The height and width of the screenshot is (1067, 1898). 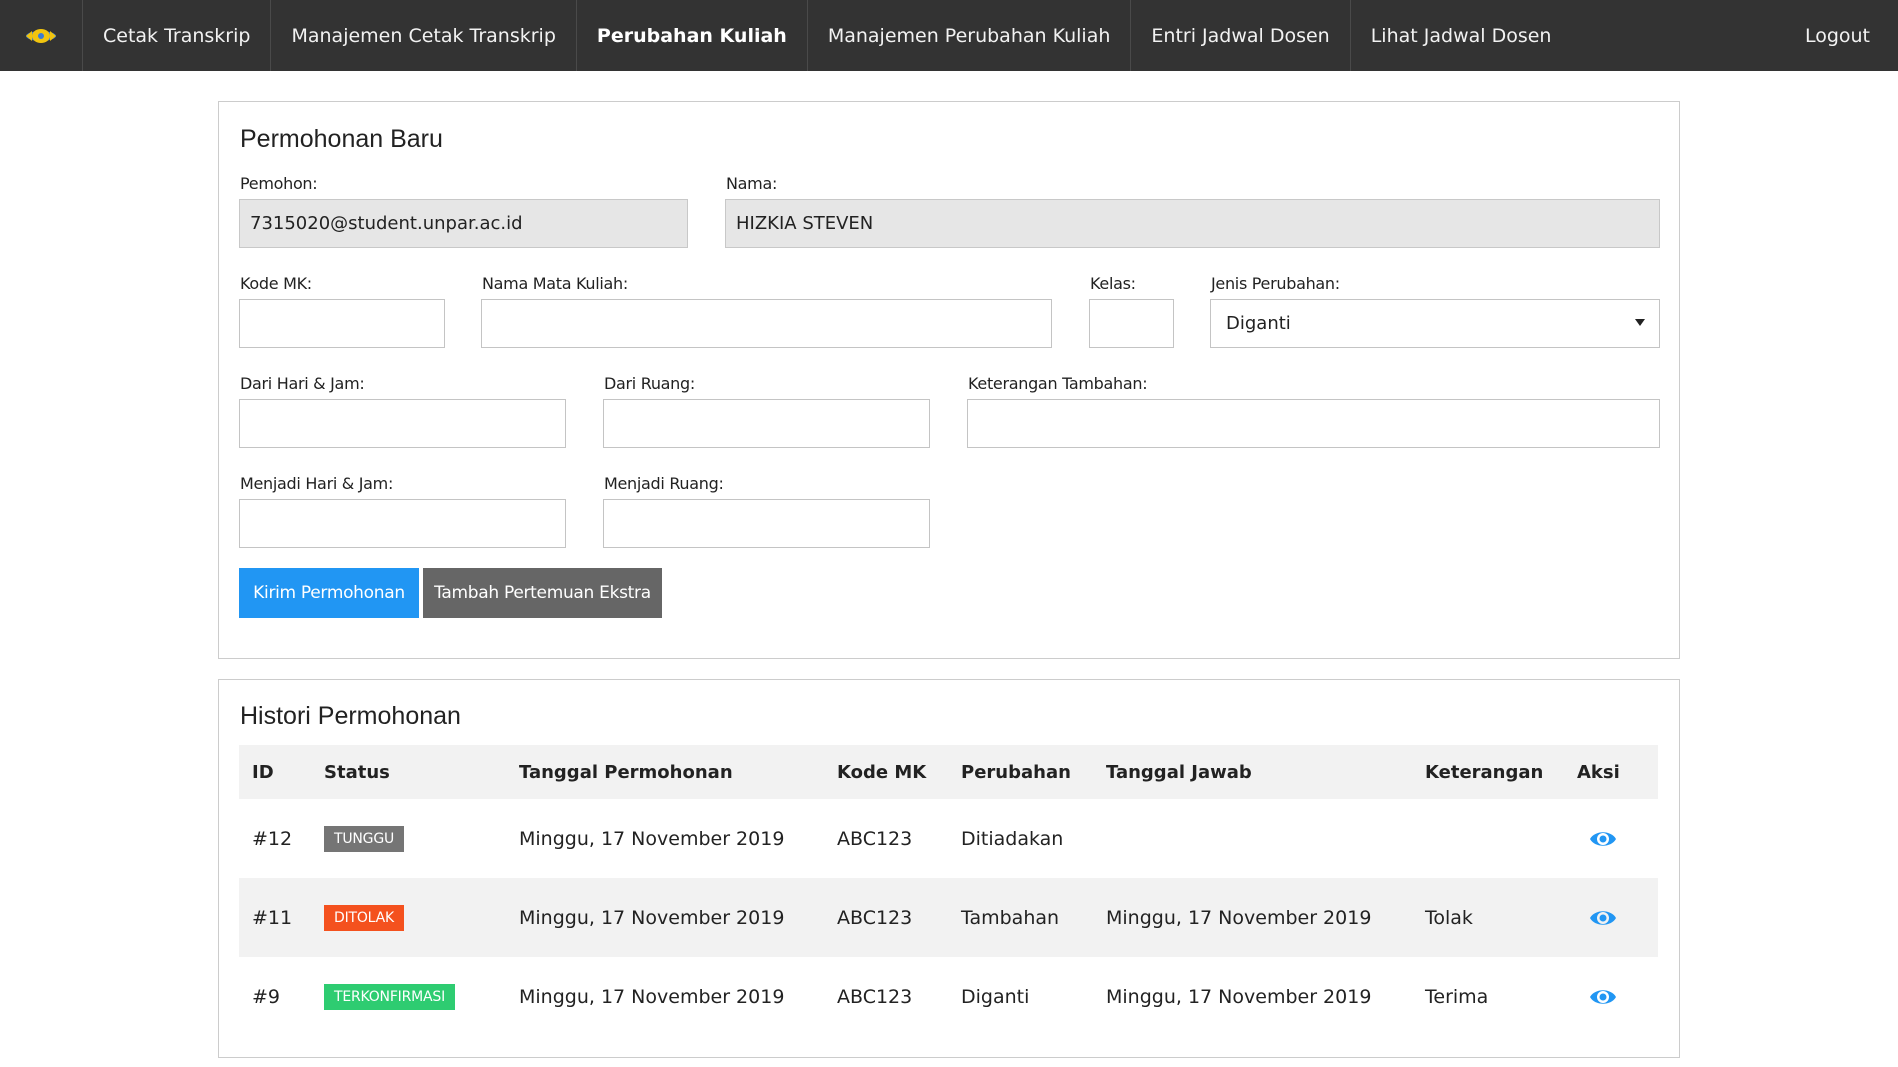 What do you see at coordinates (555, 283) in the screenshot?
I see `nama-mk-label: Nama Mata Kuliah:` at bounding box center [555, 283].